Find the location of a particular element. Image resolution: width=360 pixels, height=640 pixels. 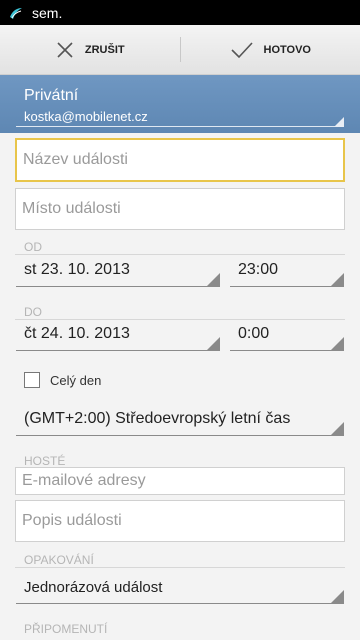

event-location-input: Místo události is located at coordinates (180, 209).